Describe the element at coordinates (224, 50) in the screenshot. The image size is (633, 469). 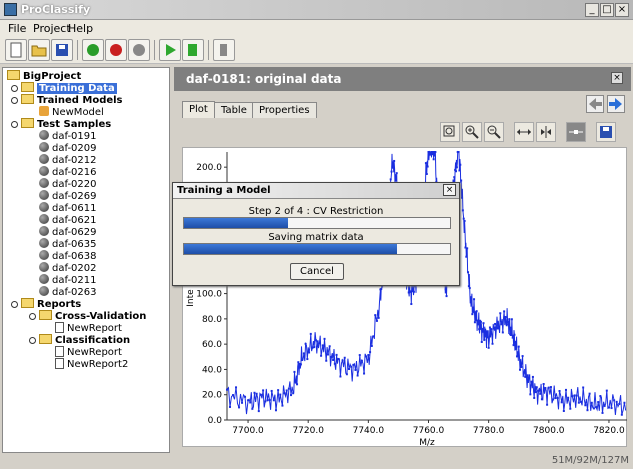
I see `report-button` at that location.